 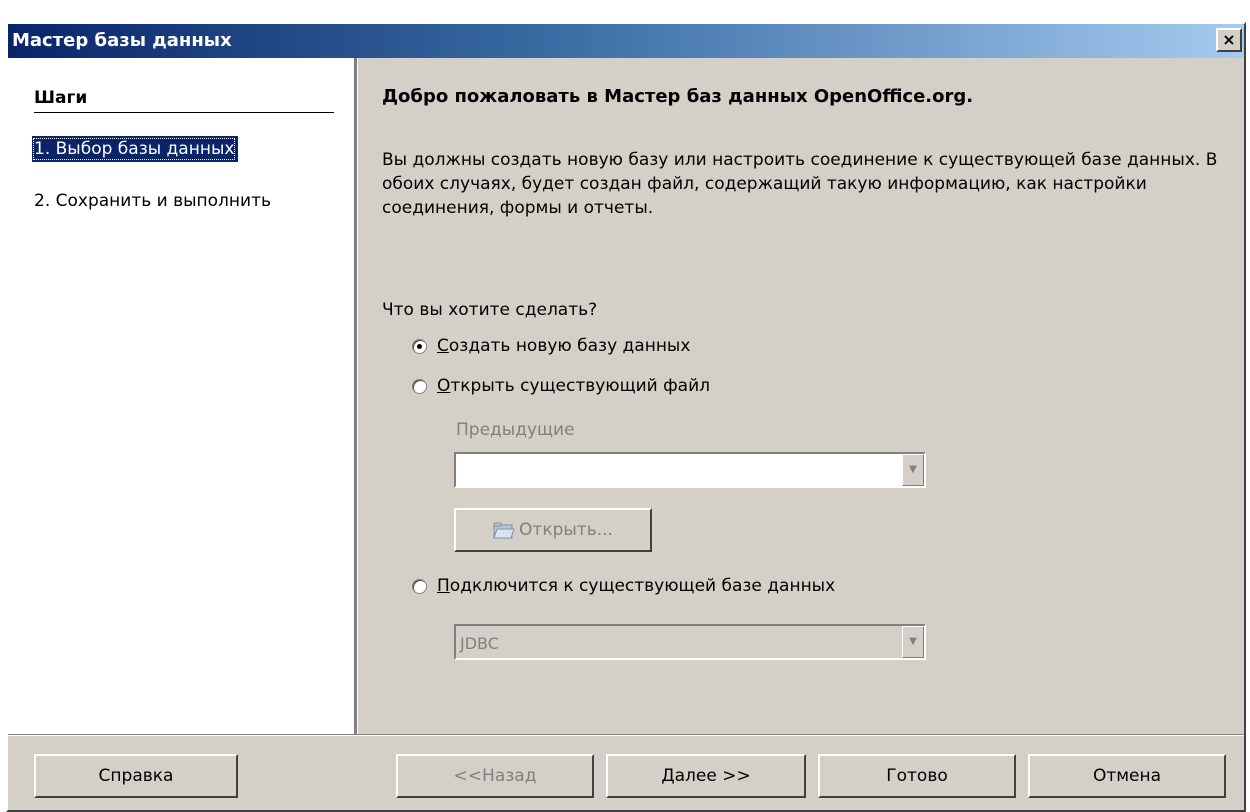 What do you see at coordinates (479, 643) in the screenshot?
I see `database-type-value: JDBC` at bounding box center [479, 643].